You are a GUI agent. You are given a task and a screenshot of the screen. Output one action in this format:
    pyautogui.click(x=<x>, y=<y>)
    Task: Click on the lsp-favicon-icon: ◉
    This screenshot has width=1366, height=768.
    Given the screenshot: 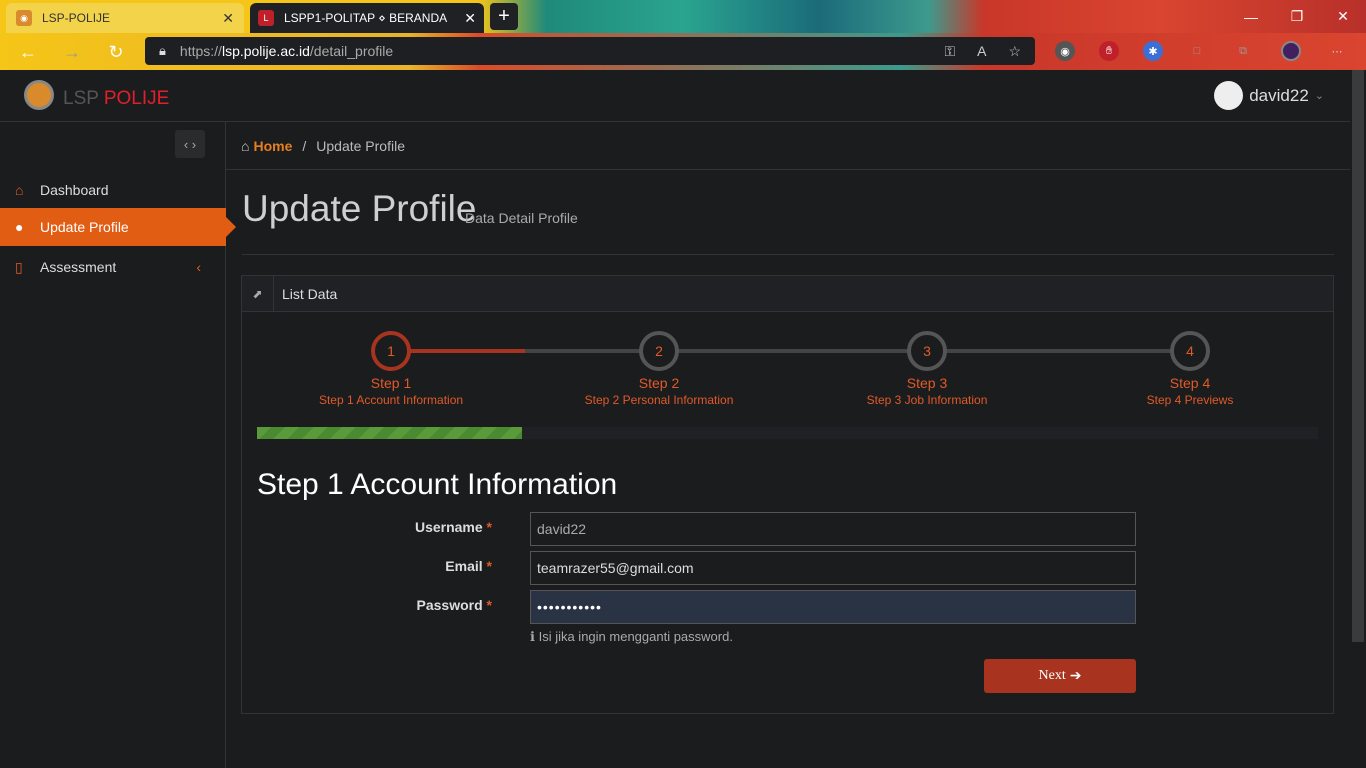 What is the action you would take?
    pyautogui.click(x=24, y=18)
    